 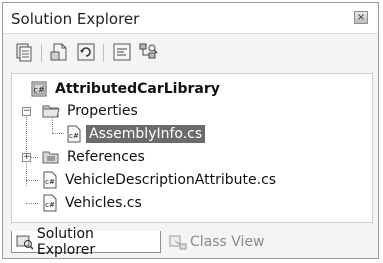 What do you see at coordinates (25, 242) in the screenshot?
I see `solution-explorer-icon` at bounding box center [25, 242].